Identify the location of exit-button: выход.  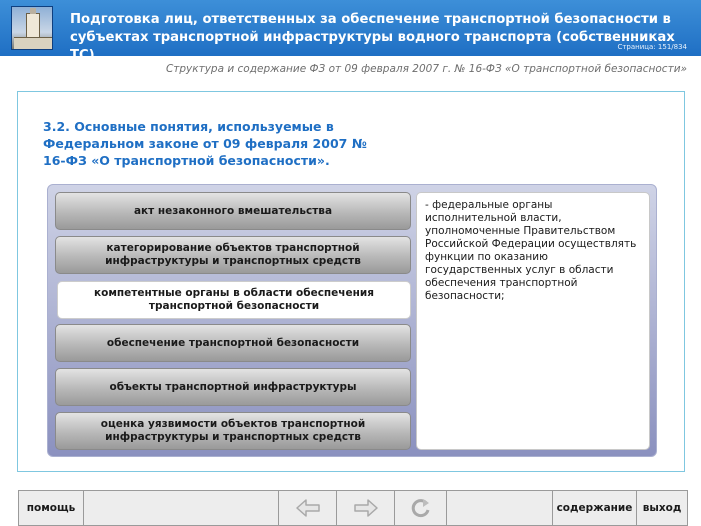
(662, 508).